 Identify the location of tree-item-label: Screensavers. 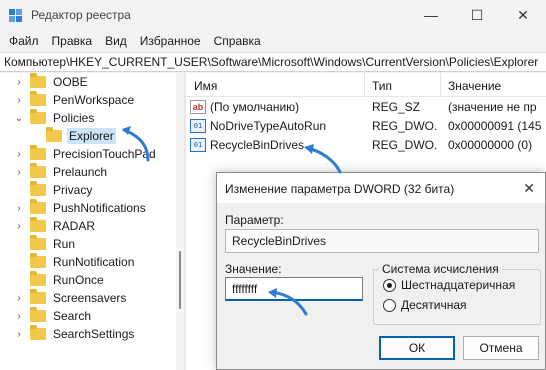
(90, 298).